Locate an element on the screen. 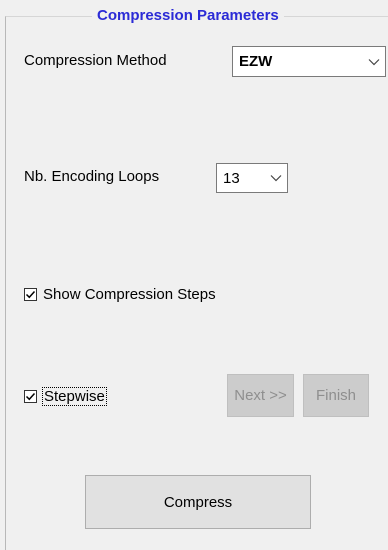 The height and width of the screenshot is (550, 388). stepwise-checkbox-row: Stepwise is located at coordinates (65, 396).